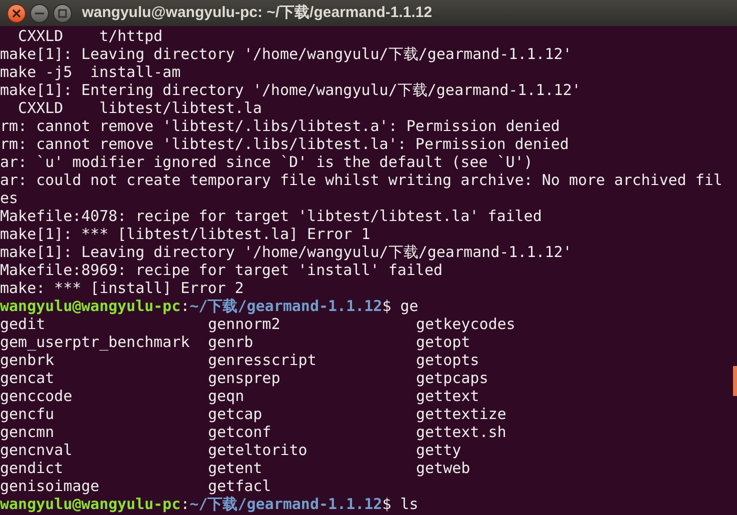 The image size is (737, 515). Describe the element at coordinates (361, 180) in the screenshot. I see `output-line: ar: could not create temporary file whilst writing archive: No more archived fil` at that location.